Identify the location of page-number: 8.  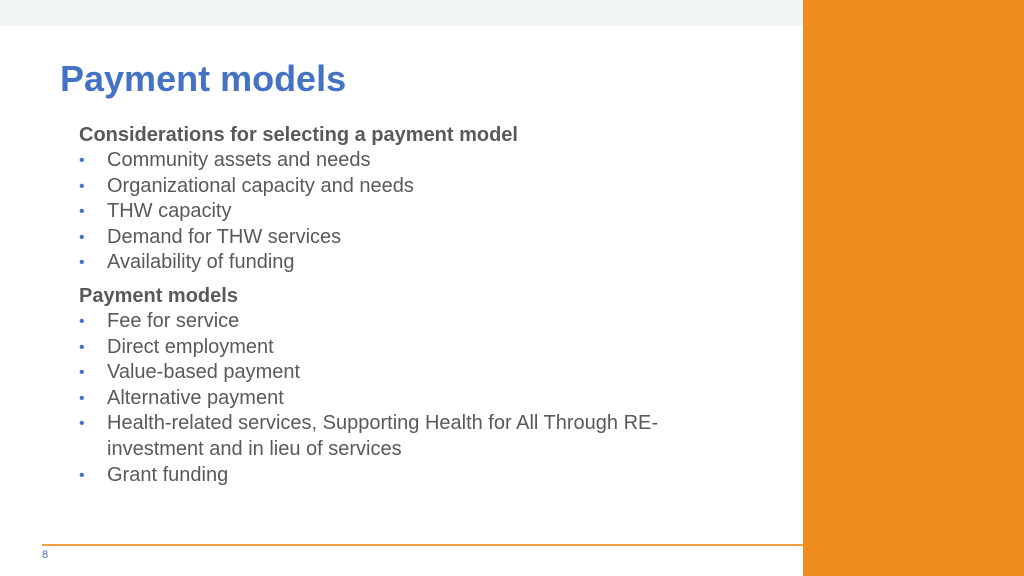
(45, 555).